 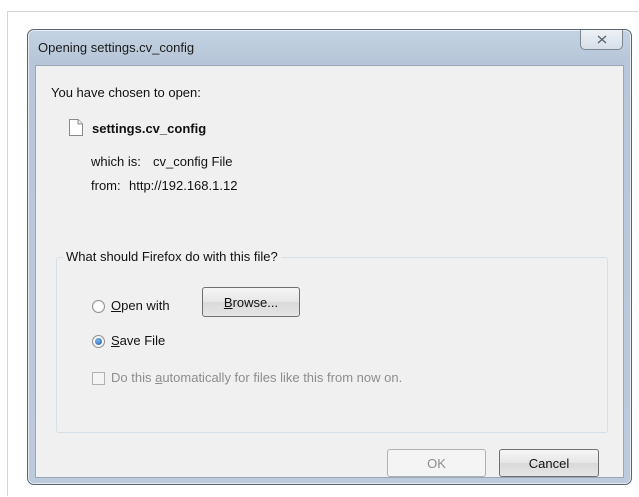 I want to click on file-type-value: cv_config File, so click(x=193, y=161).